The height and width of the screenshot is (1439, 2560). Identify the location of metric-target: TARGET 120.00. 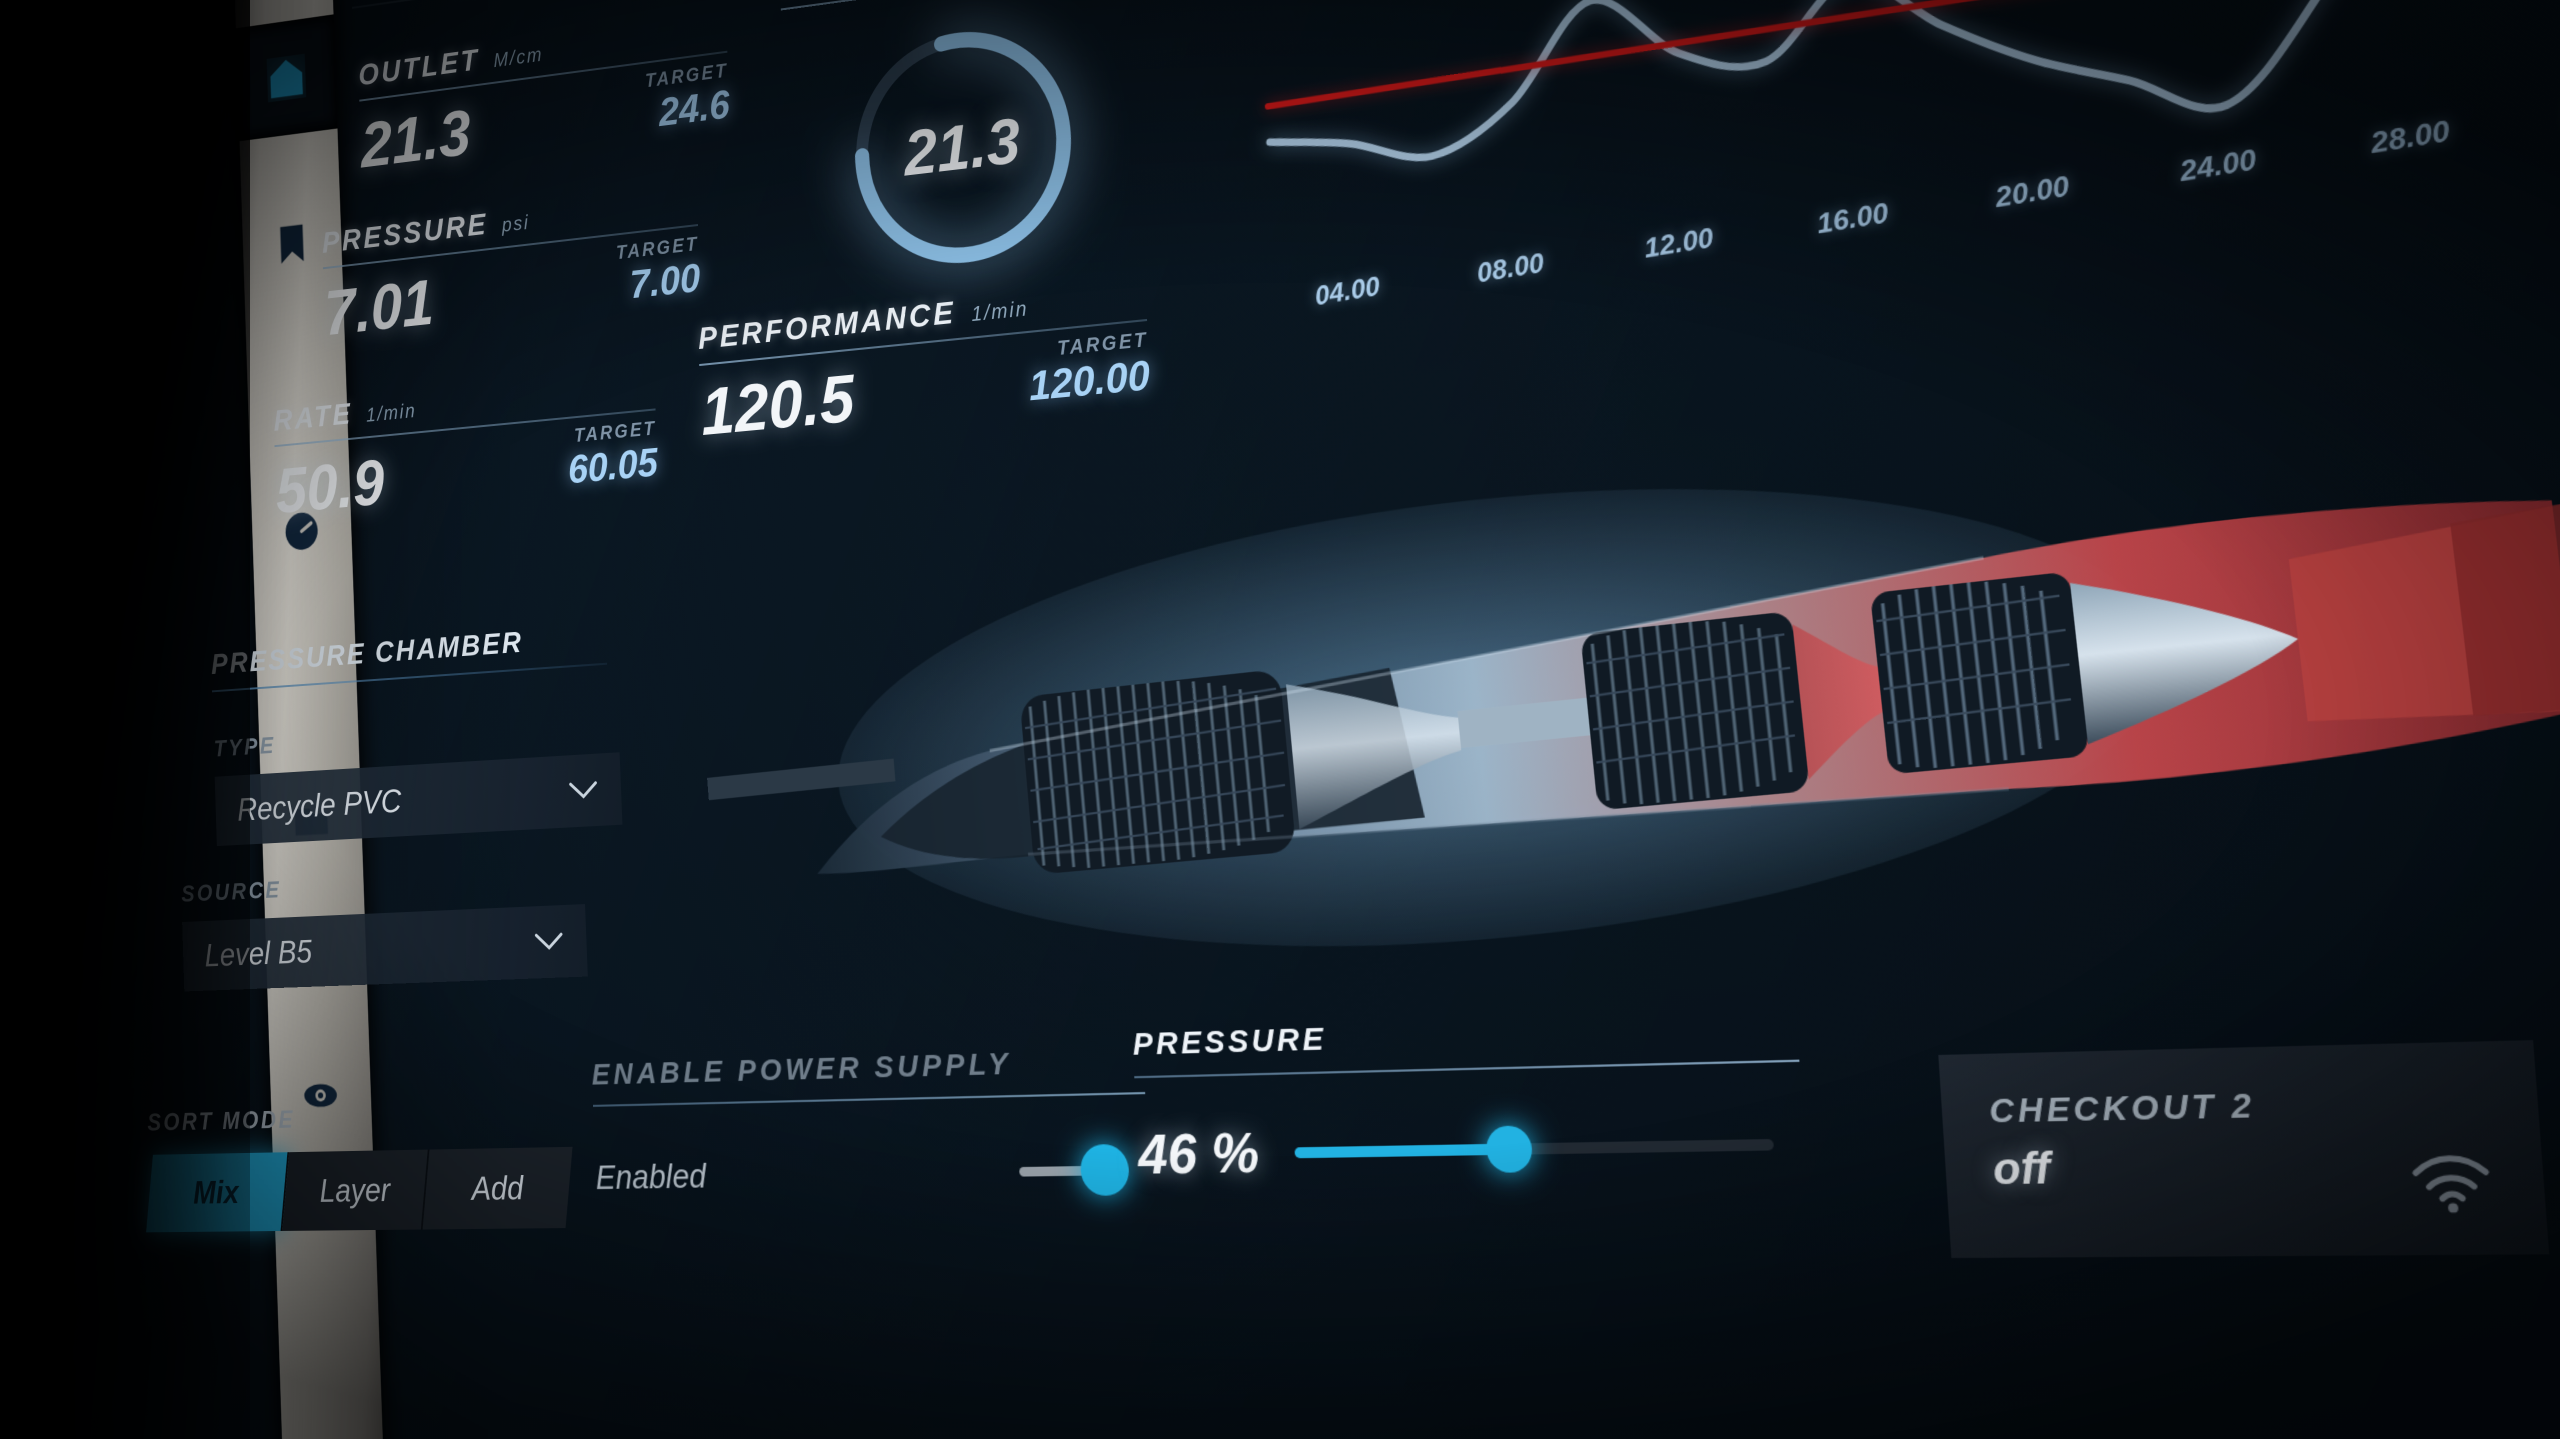
(1089, 371).